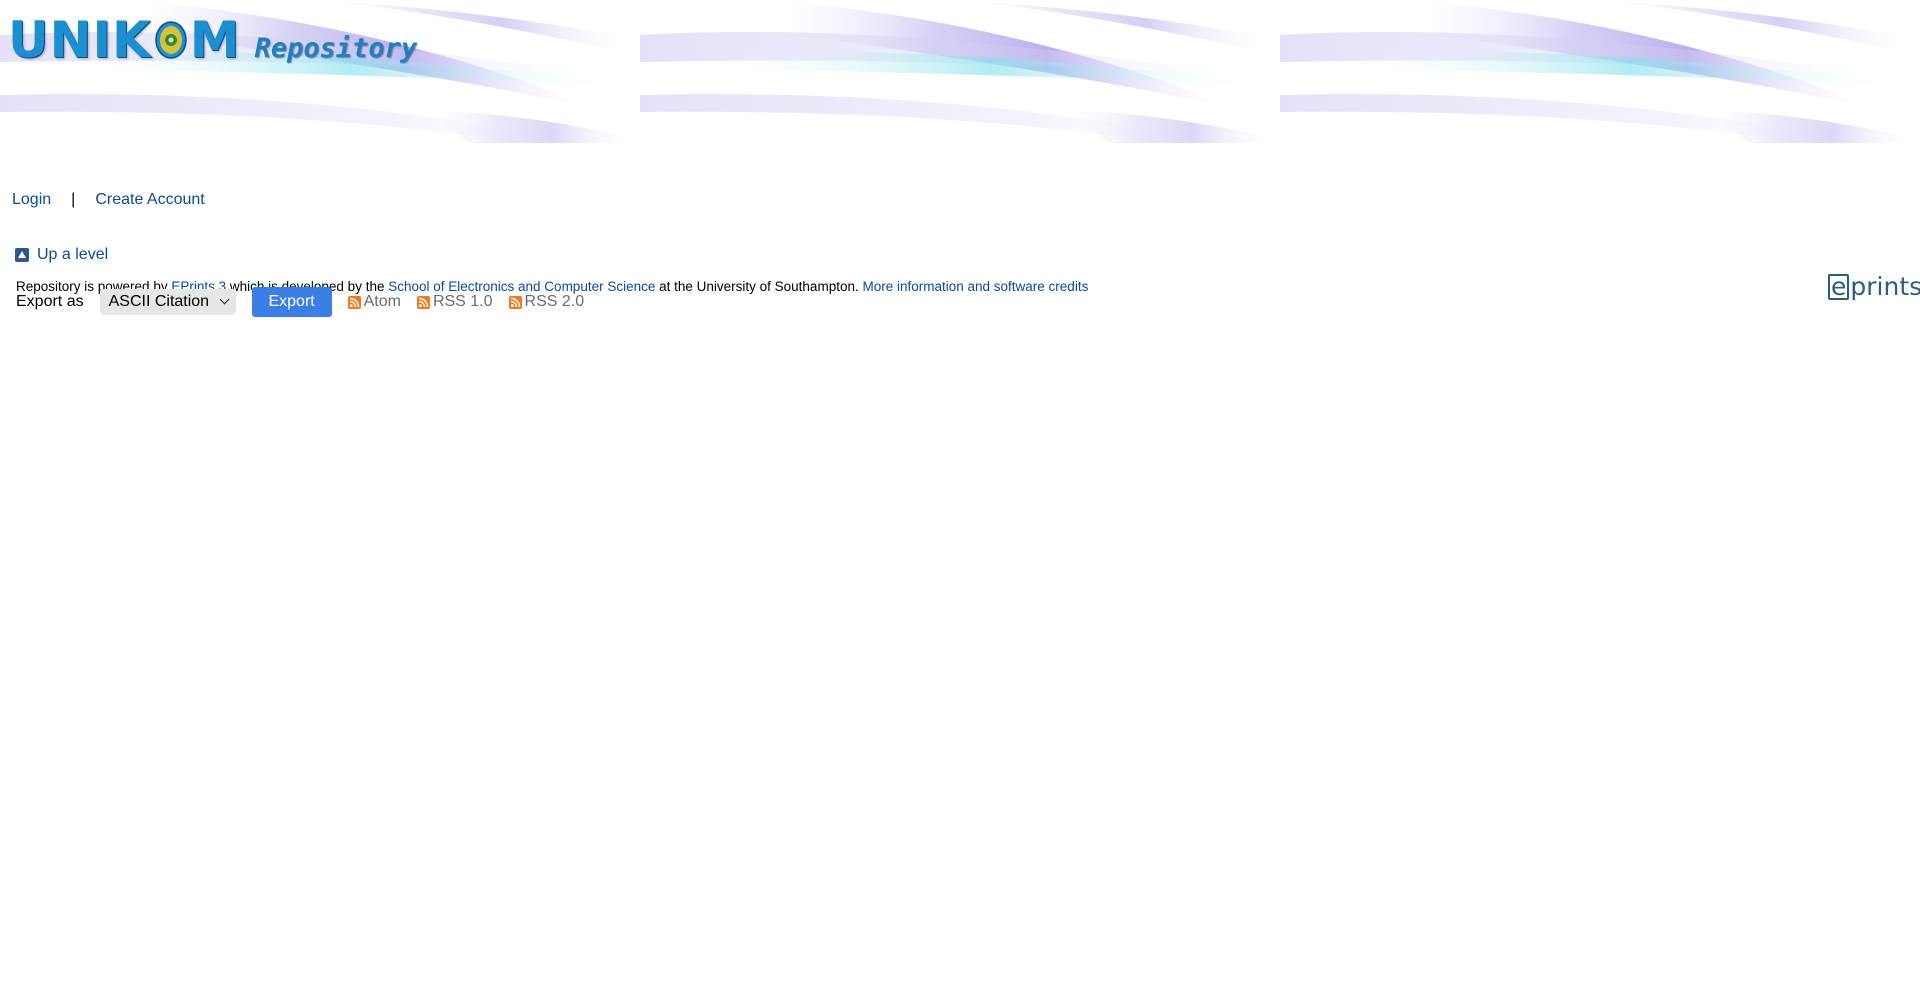 Image resolution: width=1920 pixels, height=995 pixels. Describe the element at coordinates (159, 301) in the screenshot. I see `export-format-value: ASCII Citation` at that location.